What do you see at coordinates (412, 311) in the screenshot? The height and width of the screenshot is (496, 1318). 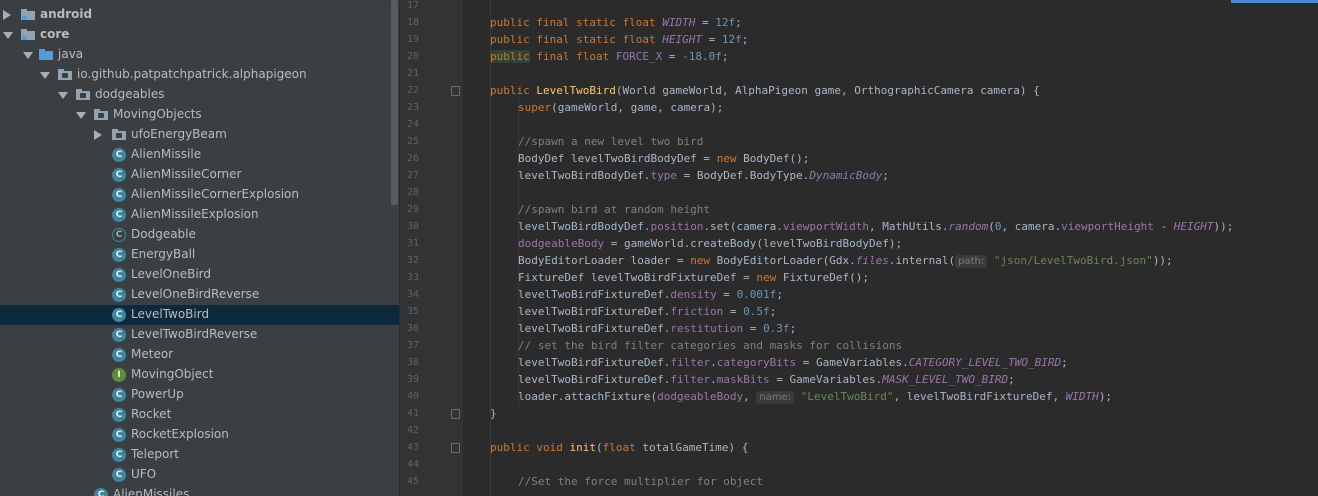 I see `line-number: 35` at bounding box center [412, 311].